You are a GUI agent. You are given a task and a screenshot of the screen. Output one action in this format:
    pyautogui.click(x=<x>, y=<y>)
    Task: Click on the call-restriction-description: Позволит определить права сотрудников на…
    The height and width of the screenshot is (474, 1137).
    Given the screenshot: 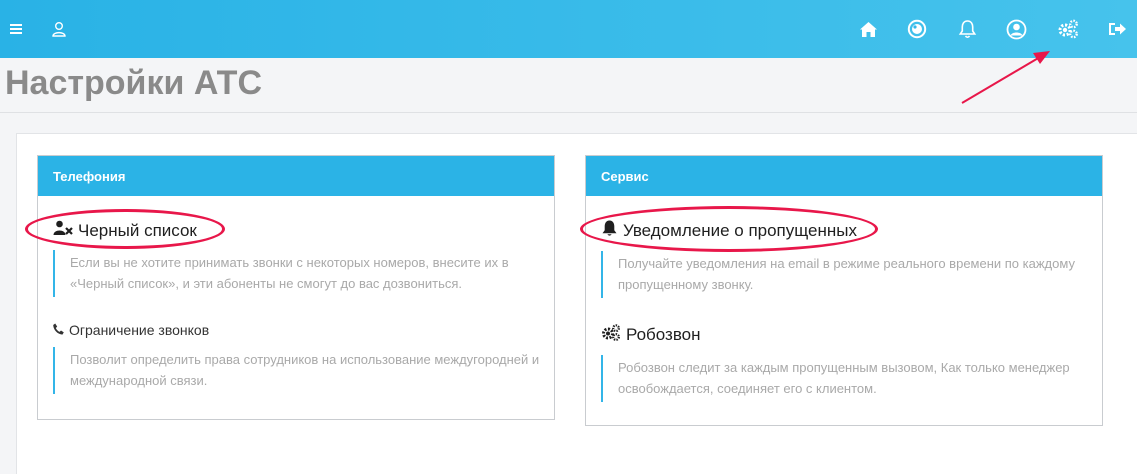 What is the action you would take?
    pyautogui.click(x=298, y=370)
    